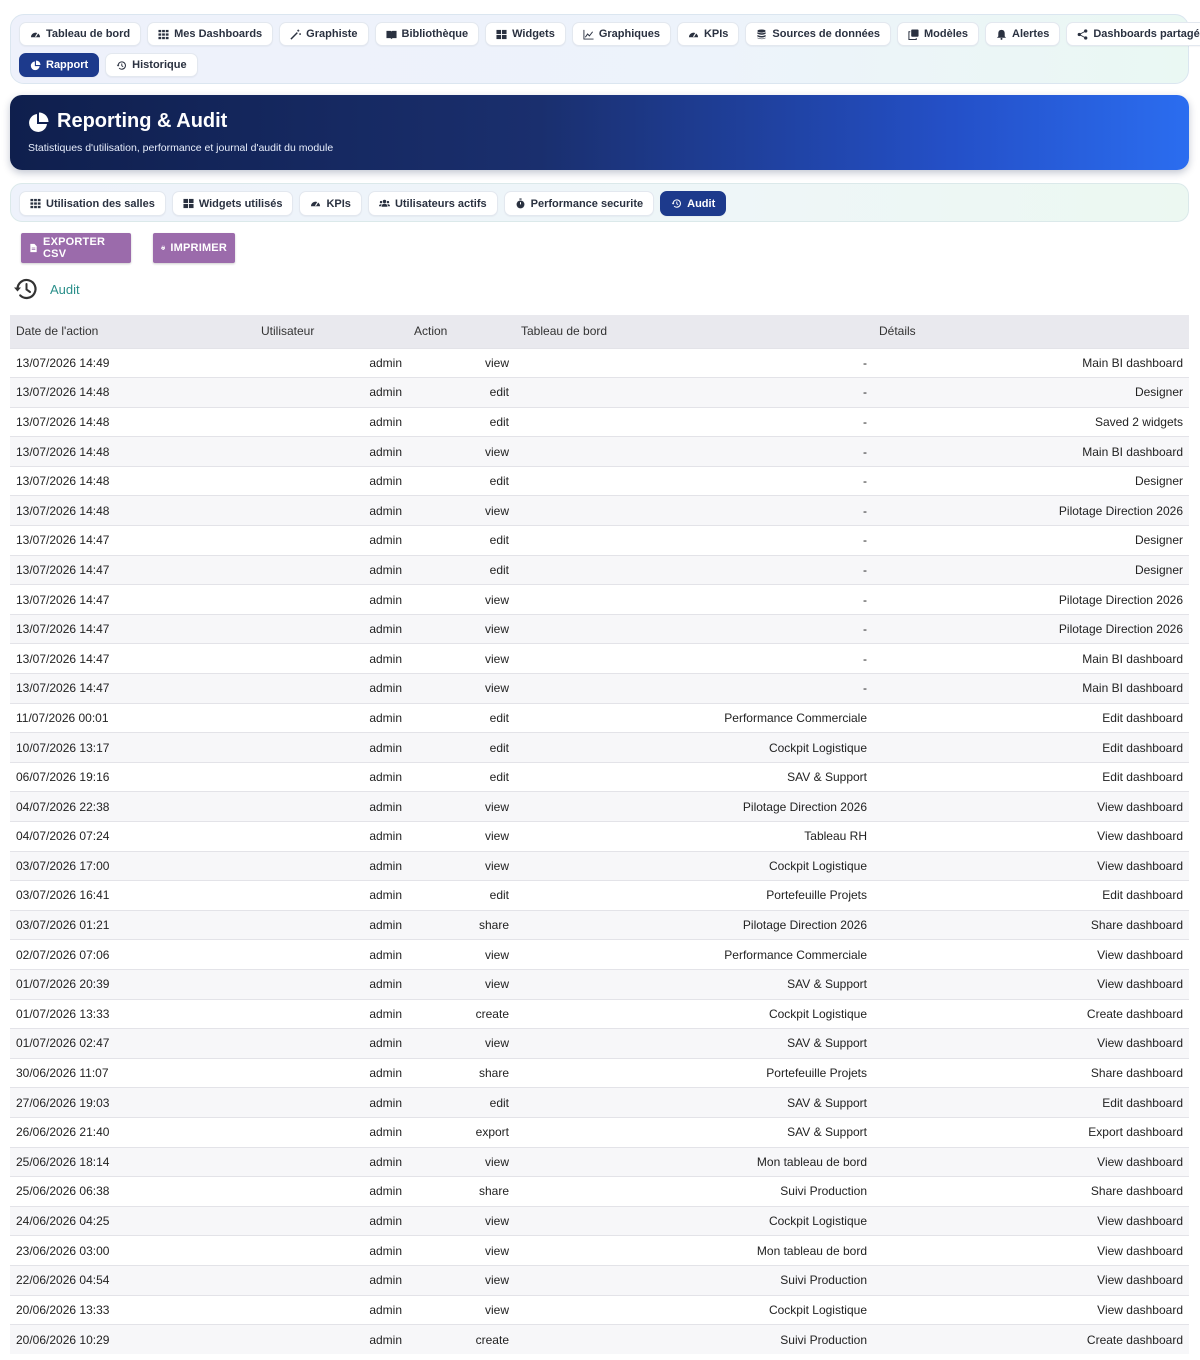  What do you see at coordinates (629, 34) in the screenshot?
I see `nav-item-label: Graphiques` at bounding box center [629, 34].